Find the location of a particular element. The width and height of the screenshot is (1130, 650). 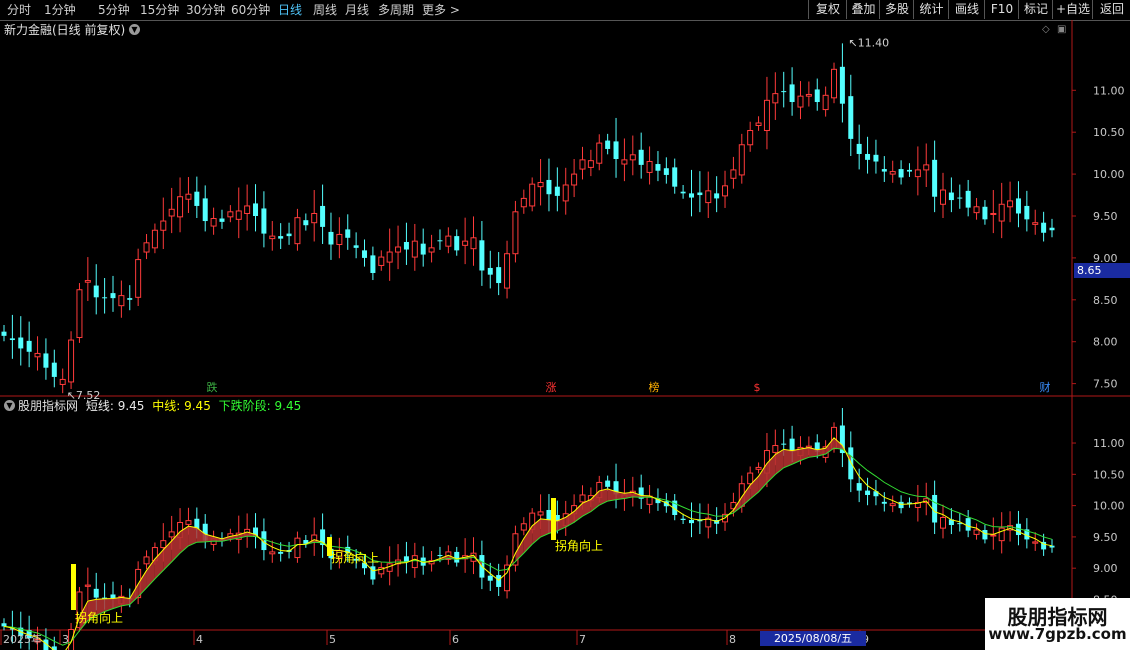

tab-60min: 60分钟 is located at coordinates (250, 10).